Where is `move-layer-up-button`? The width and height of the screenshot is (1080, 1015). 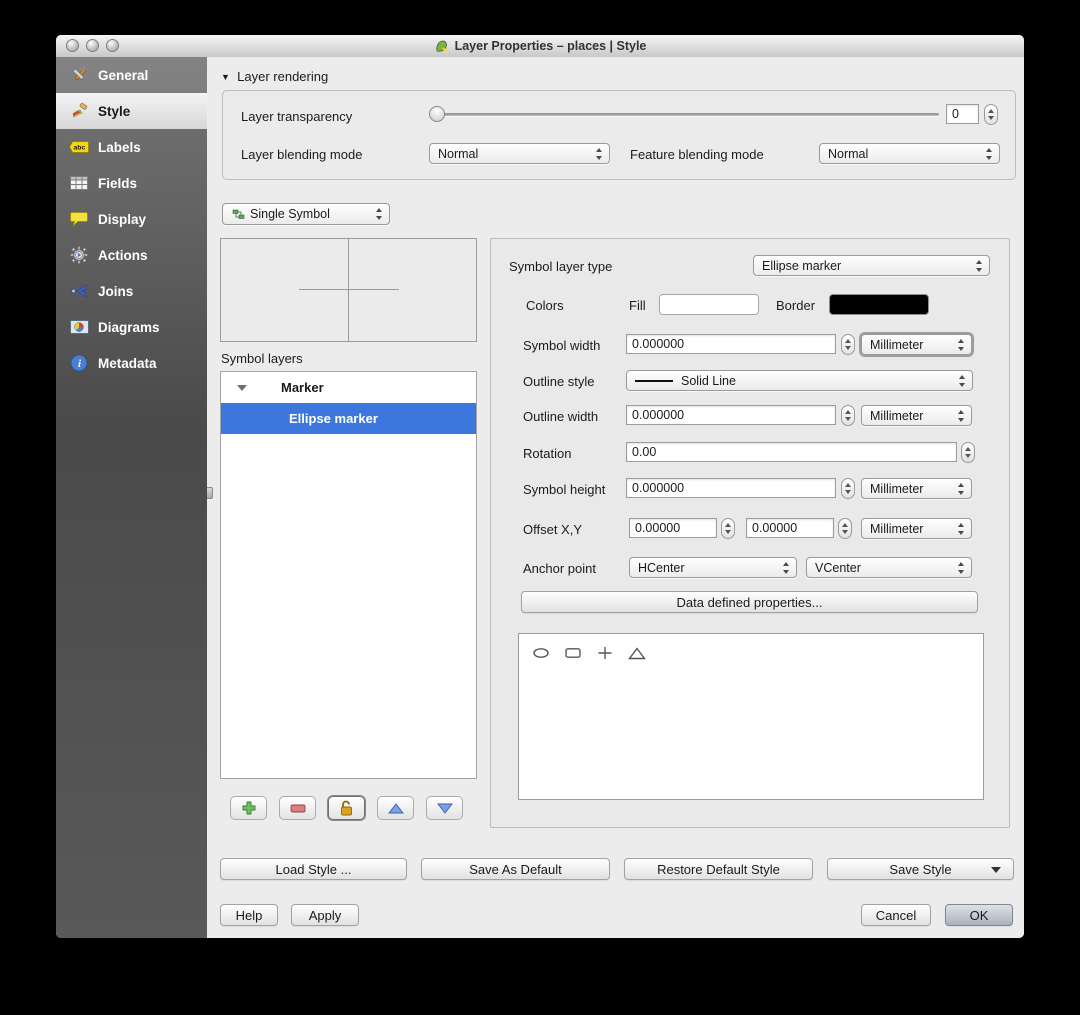
move-layer-up-button is located at coordinates (395, 808).